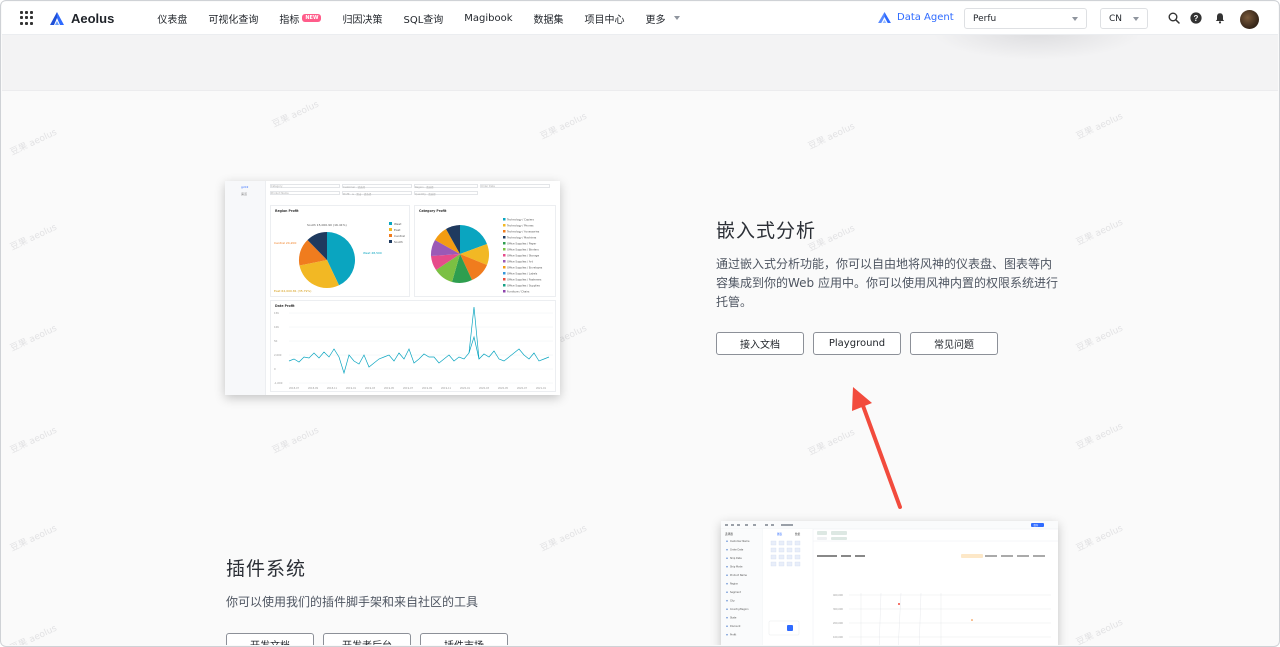 Image resolution: width=1280 pixels, height=647 pixels. I want to click on nav-project-center: 项目中心, so click(605, 18).